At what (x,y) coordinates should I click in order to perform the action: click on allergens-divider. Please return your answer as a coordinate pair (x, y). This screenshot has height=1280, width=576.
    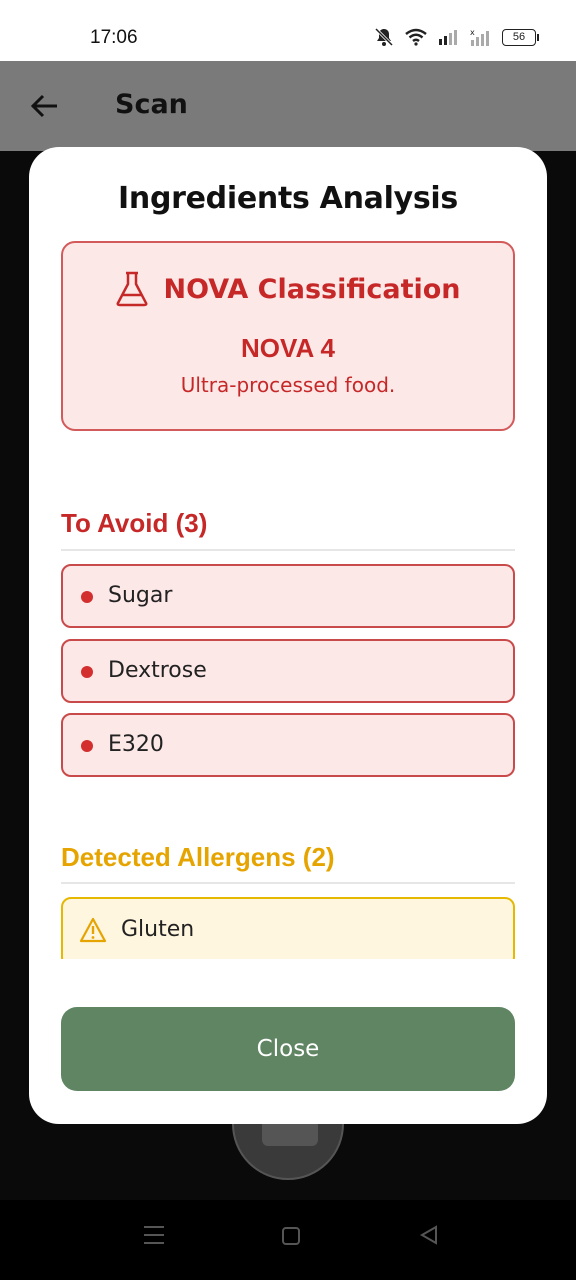
    Looking at the image, I should click on (288, 883).